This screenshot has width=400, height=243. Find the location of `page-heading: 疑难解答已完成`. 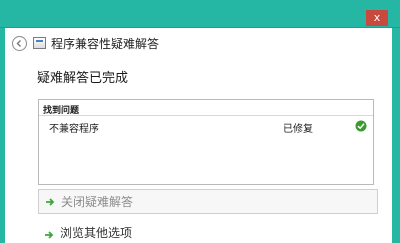

page-heading: 疑难解答已完成 is located at coordinates (83, 78).